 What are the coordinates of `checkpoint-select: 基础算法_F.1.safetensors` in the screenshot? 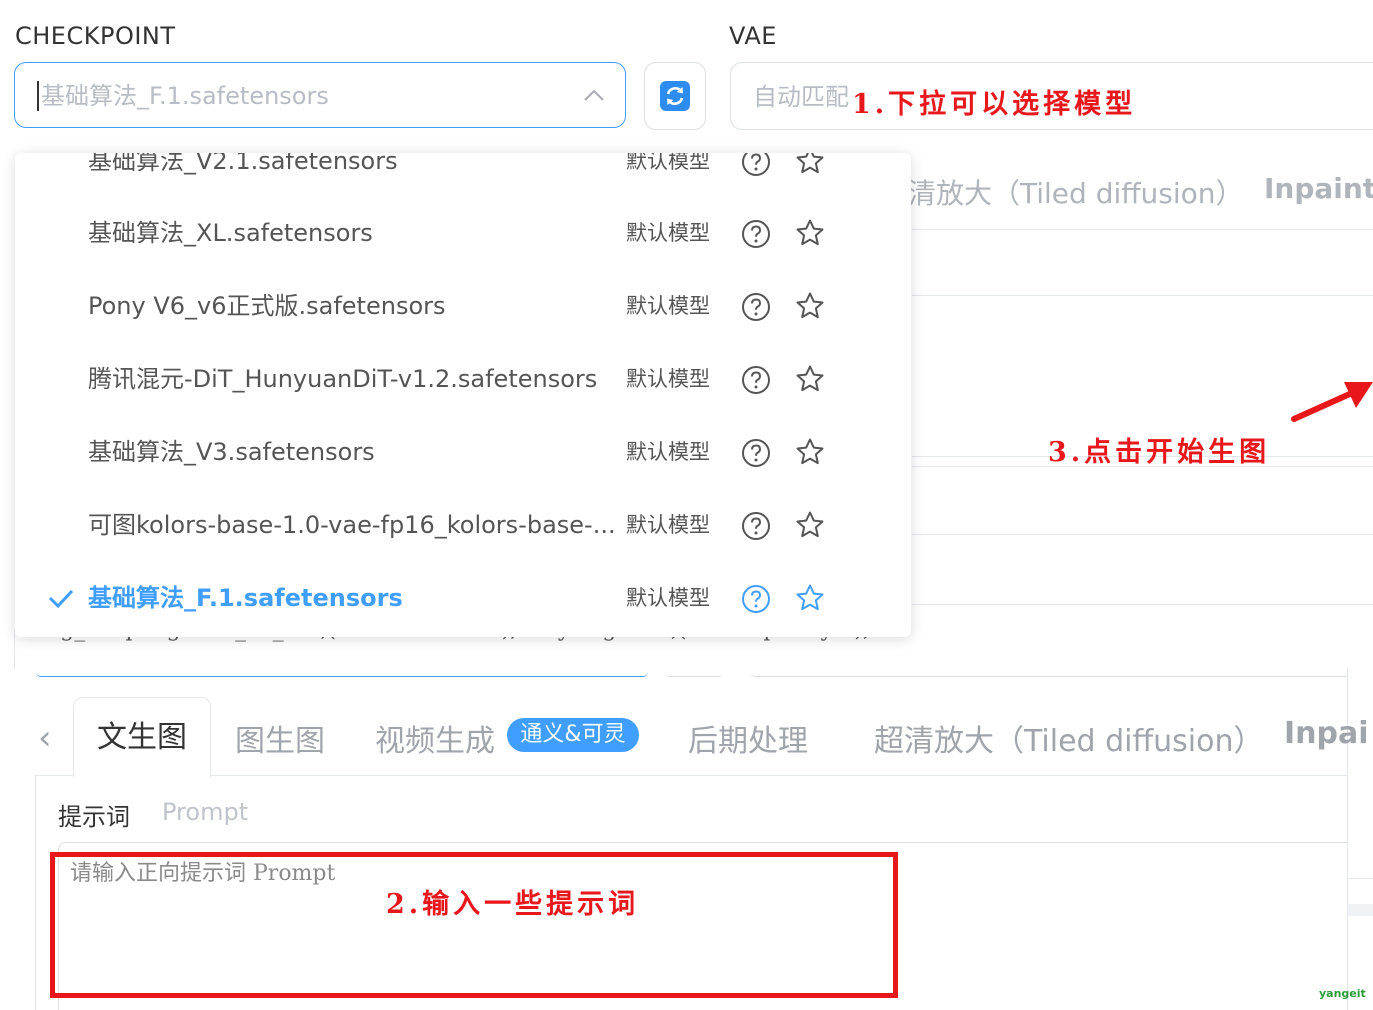 It's located at (320, 95).